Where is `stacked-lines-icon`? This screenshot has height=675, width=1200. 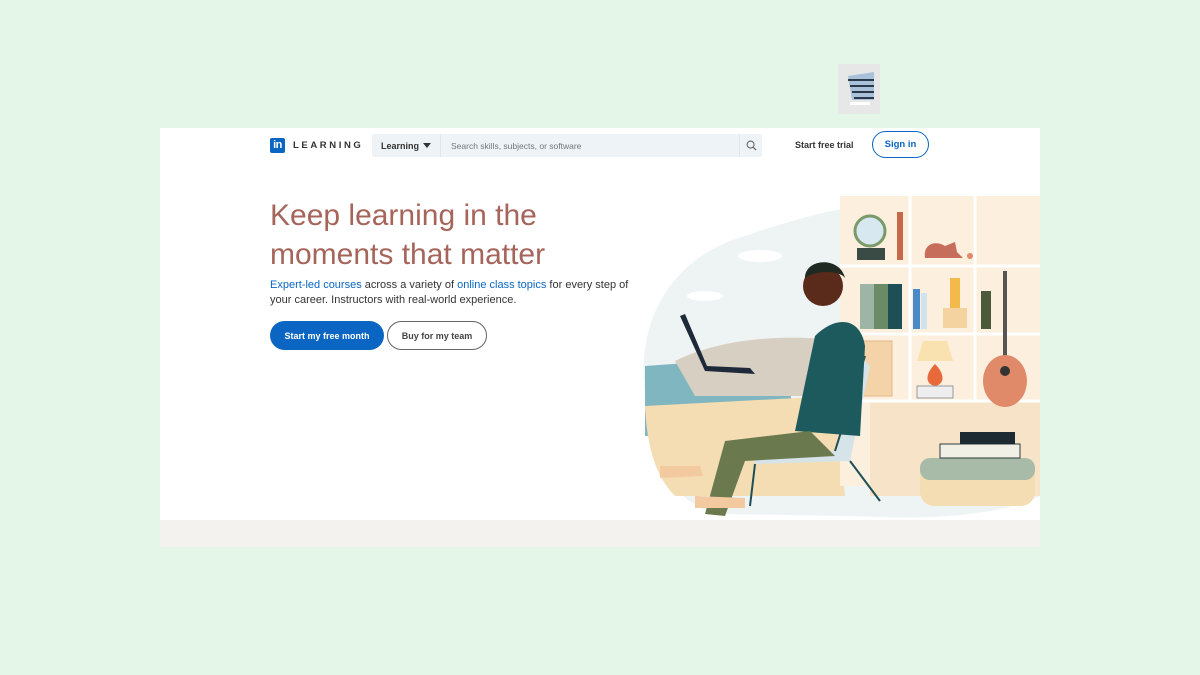 stacked-lines-icon is located at coordinates (861, 88).